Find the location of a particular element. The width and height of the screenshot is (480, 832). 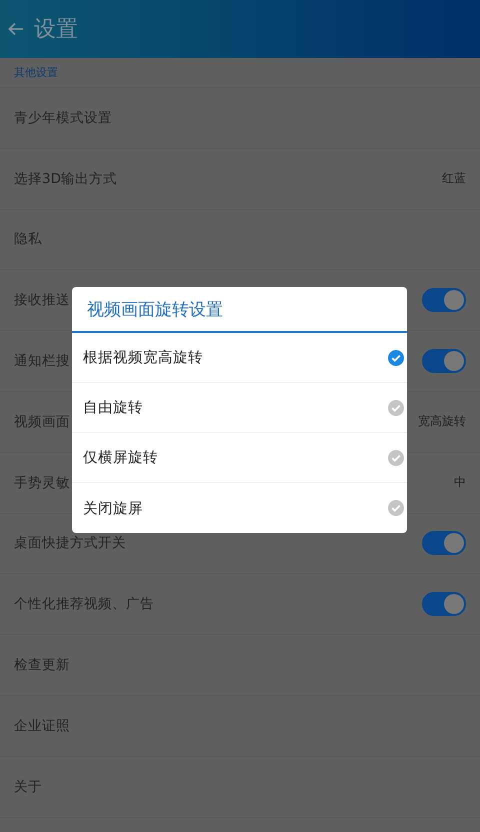

row-label: 隐私 is located at coordinates (28, 239).